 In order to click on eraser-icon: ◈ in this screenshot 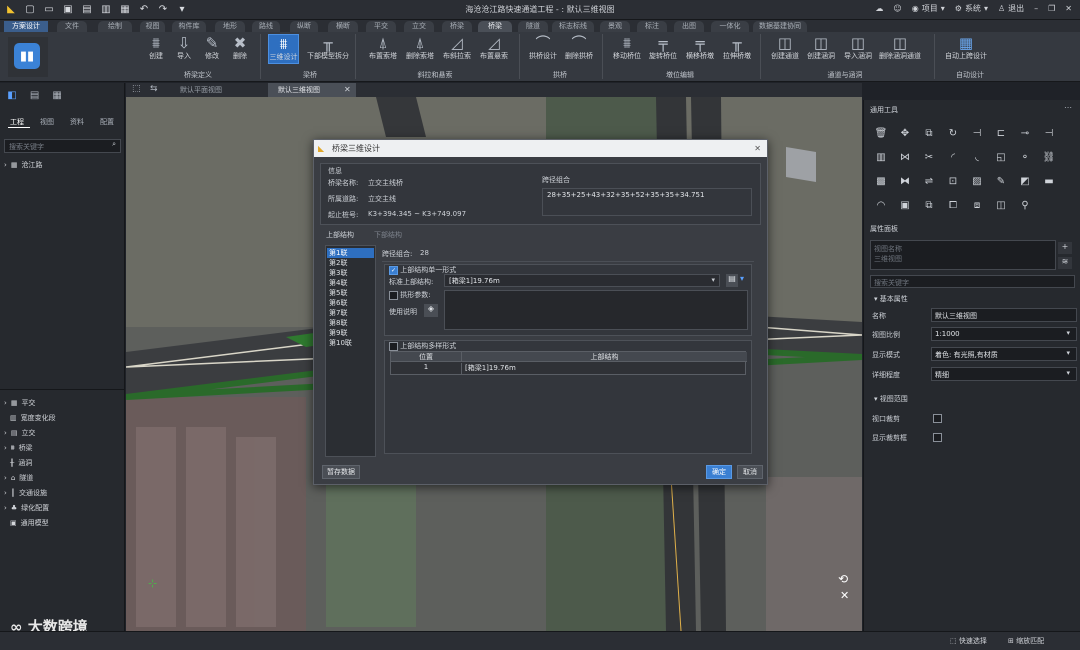, I will do `click(431, 310)`.